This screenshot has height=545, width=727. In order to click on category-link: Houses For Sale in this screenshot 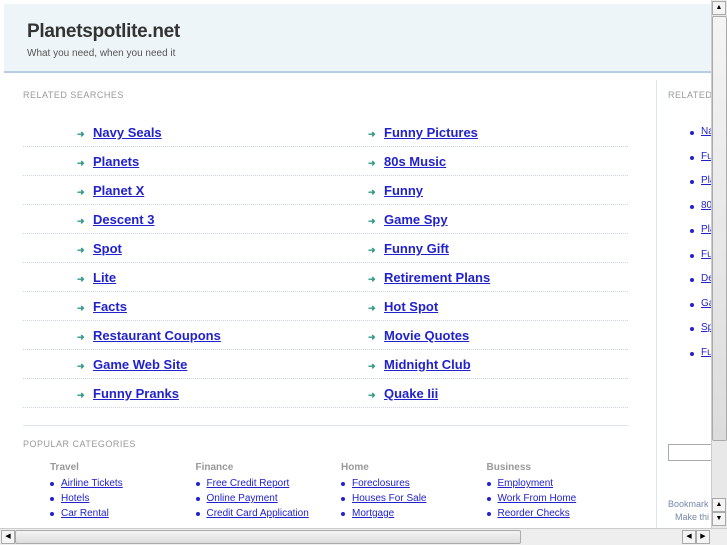, I will do `click(411, 498)`.